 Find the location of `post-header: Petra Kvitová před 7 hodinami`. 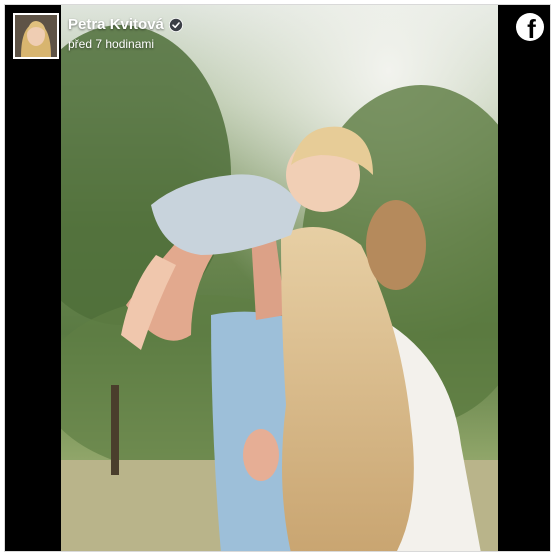

post-header: Petra Kvitová před 7 hodinami is located at coordinates (98, 36).